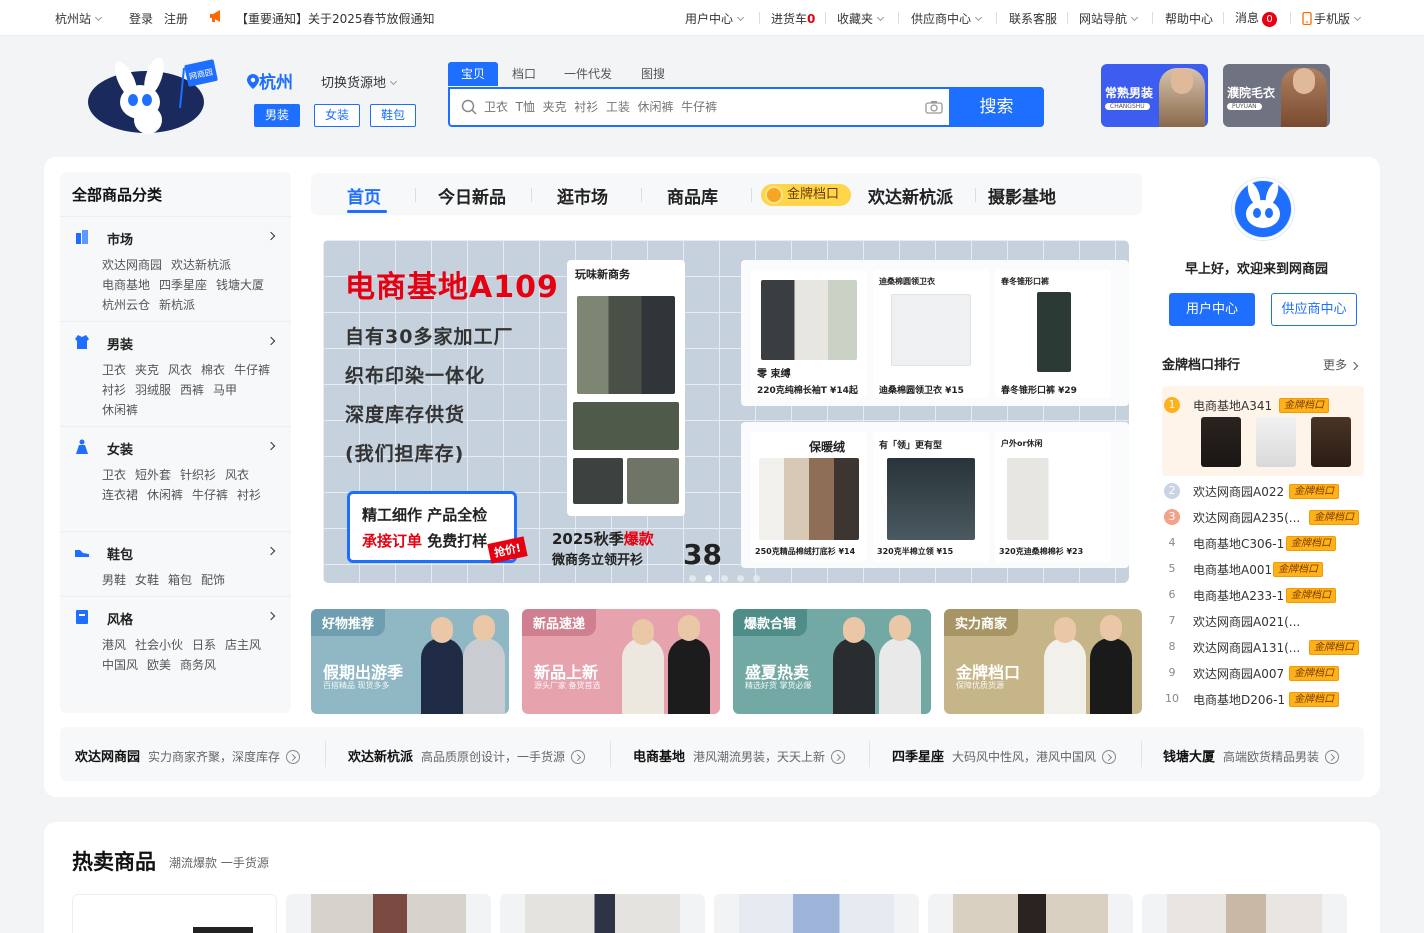 This screenshot has height=933, width=1424. Describe the element at coordinates (393, 115) in the screenshot. I see `gender-tab-shoes-bags: 鞋包` at that location.